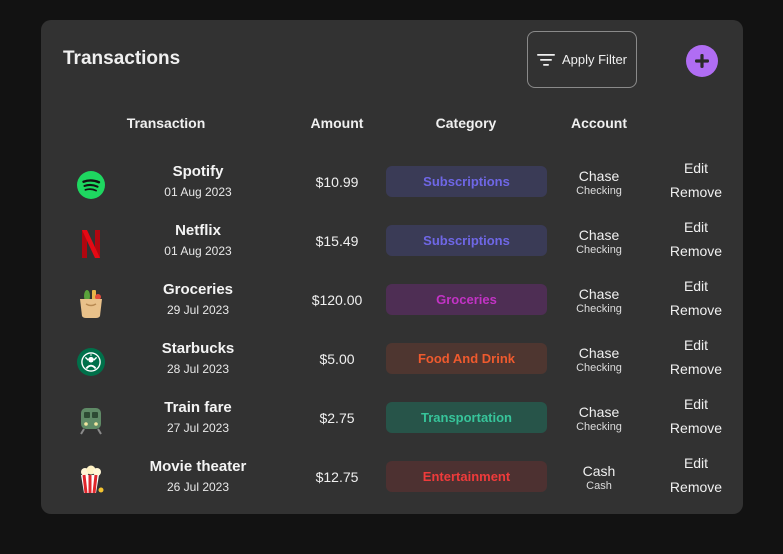 The width and height of the screenshot is (783, 554). Describe the element at coordinates (91, 479) in the screenshot. I see `popcorn-icon` at that location.